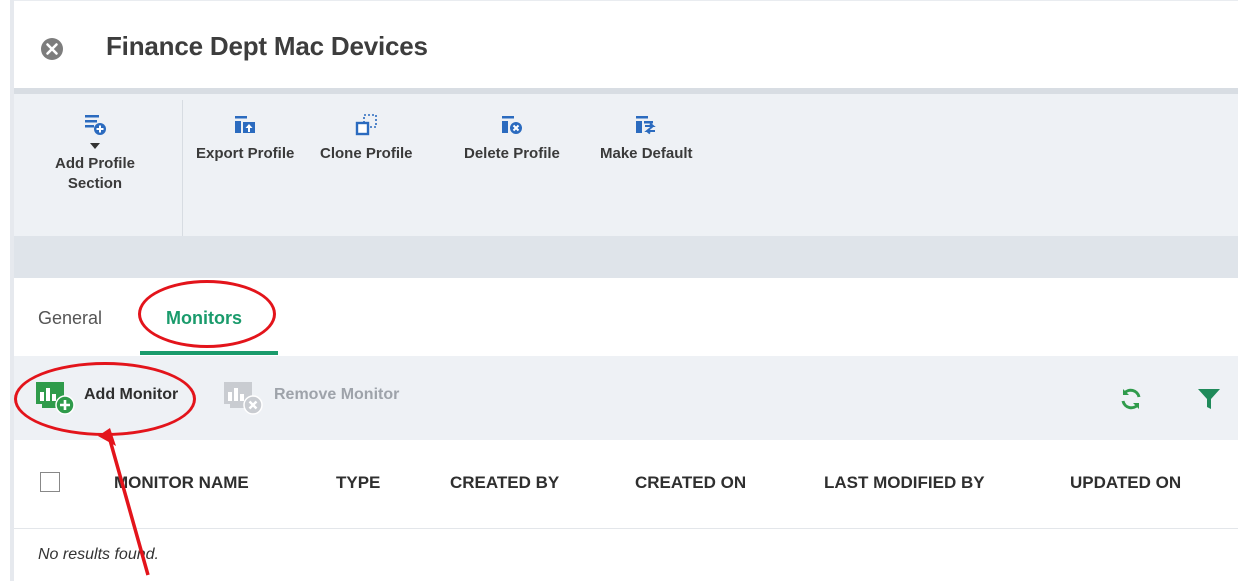  I want to click on column-header-updated-on: UPDATED ON, so click(1125, 483).